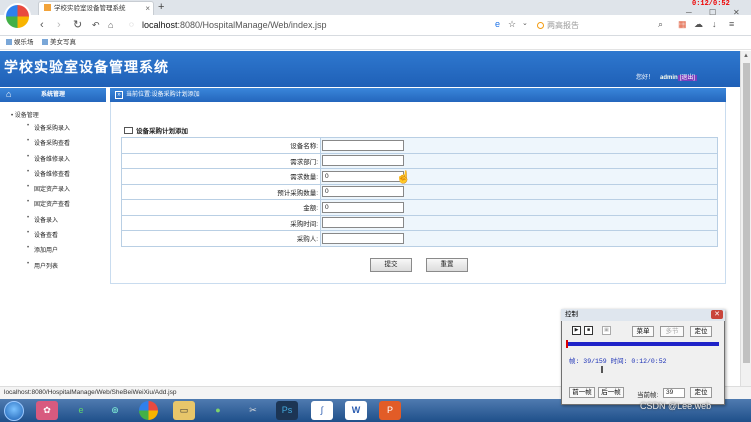 This screenshot has width=751, height=422. Describe the element at coordinates (221, 222) in the screenshot. I see `field-label: 采购时间:` at that location.